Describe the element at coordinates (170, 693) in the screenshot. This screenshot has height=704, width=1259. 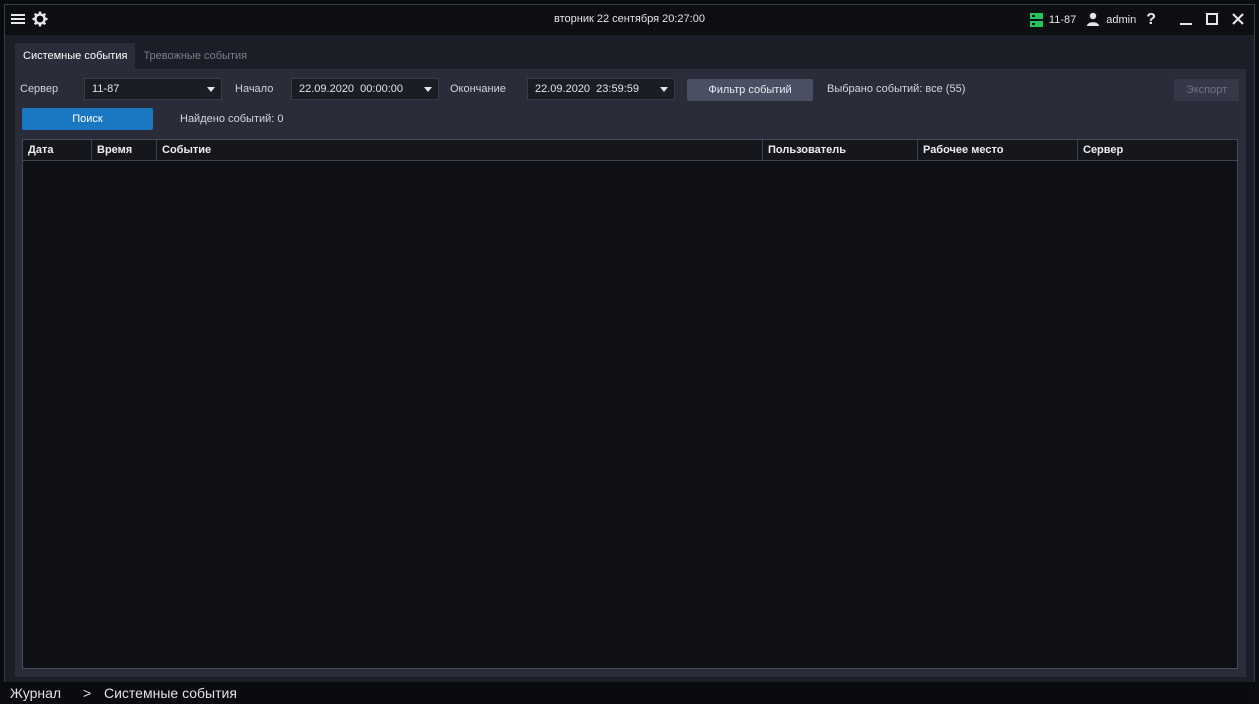
I see `breadcrumb-current: Системные события` at that location.